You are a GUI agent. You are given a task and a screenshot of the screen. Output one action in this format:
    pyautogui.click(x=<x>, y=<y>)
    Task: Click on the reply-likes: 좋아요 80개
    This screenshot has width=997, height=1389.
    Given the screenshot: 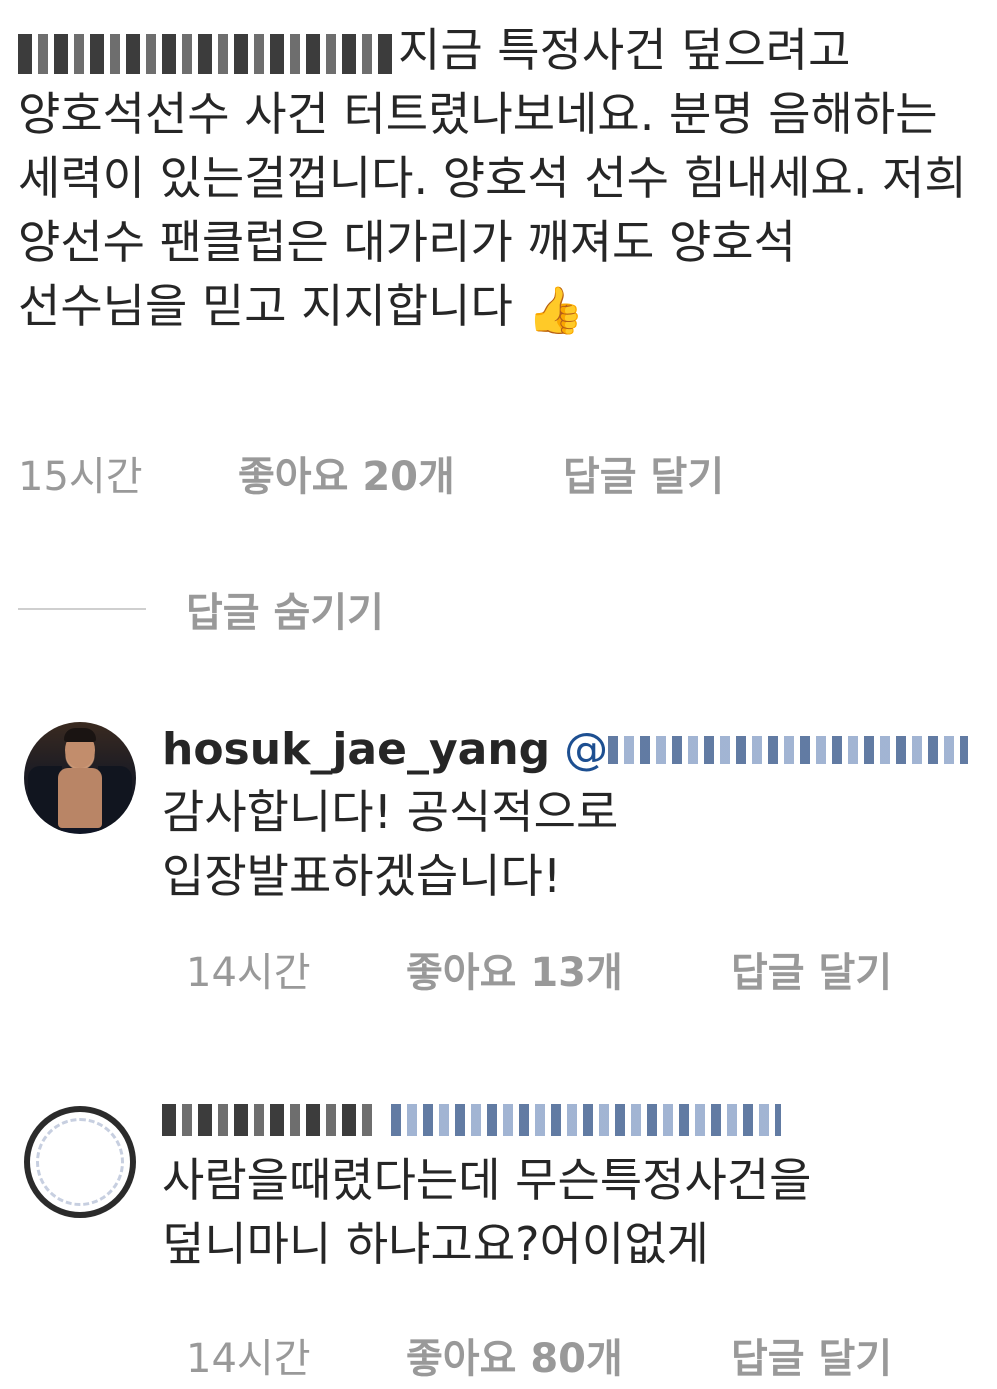 What is the action you would take?
    pyautogui.click(x=568, y=1355)
    